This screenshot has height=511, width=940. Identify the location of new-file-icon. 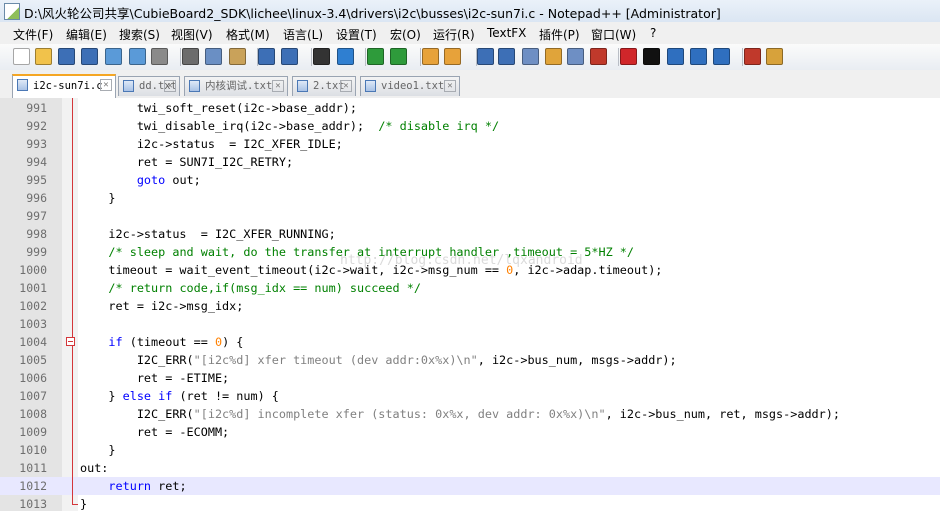
(21, 56).